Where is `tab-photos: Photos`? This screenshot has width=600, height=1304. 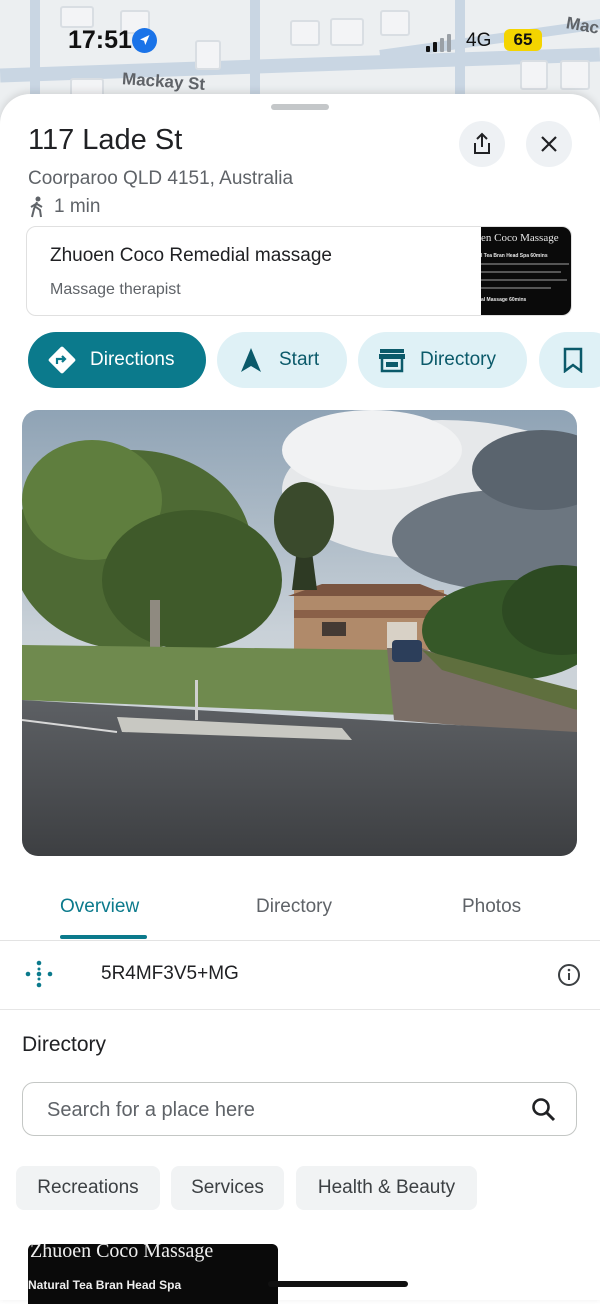 tab-photos: Photos is located at coordinates (491, 907).